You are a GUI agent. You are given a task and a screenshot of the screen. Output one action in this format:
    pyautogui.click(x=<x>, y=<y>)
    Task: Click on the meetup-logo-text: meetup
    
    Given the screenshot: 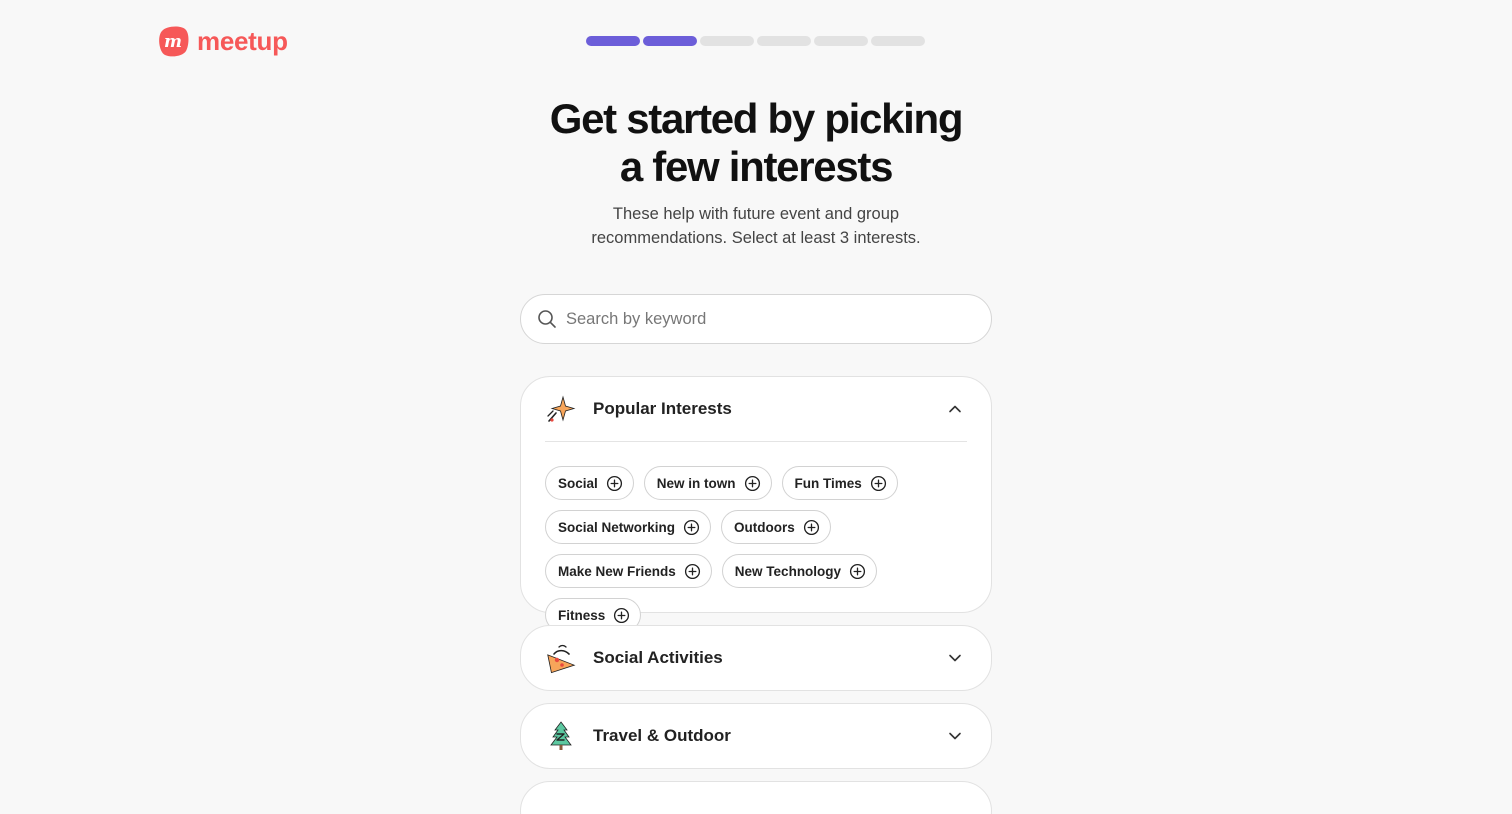 What is the action you would take?
    pyautogui.click(x=242, y=40)
    